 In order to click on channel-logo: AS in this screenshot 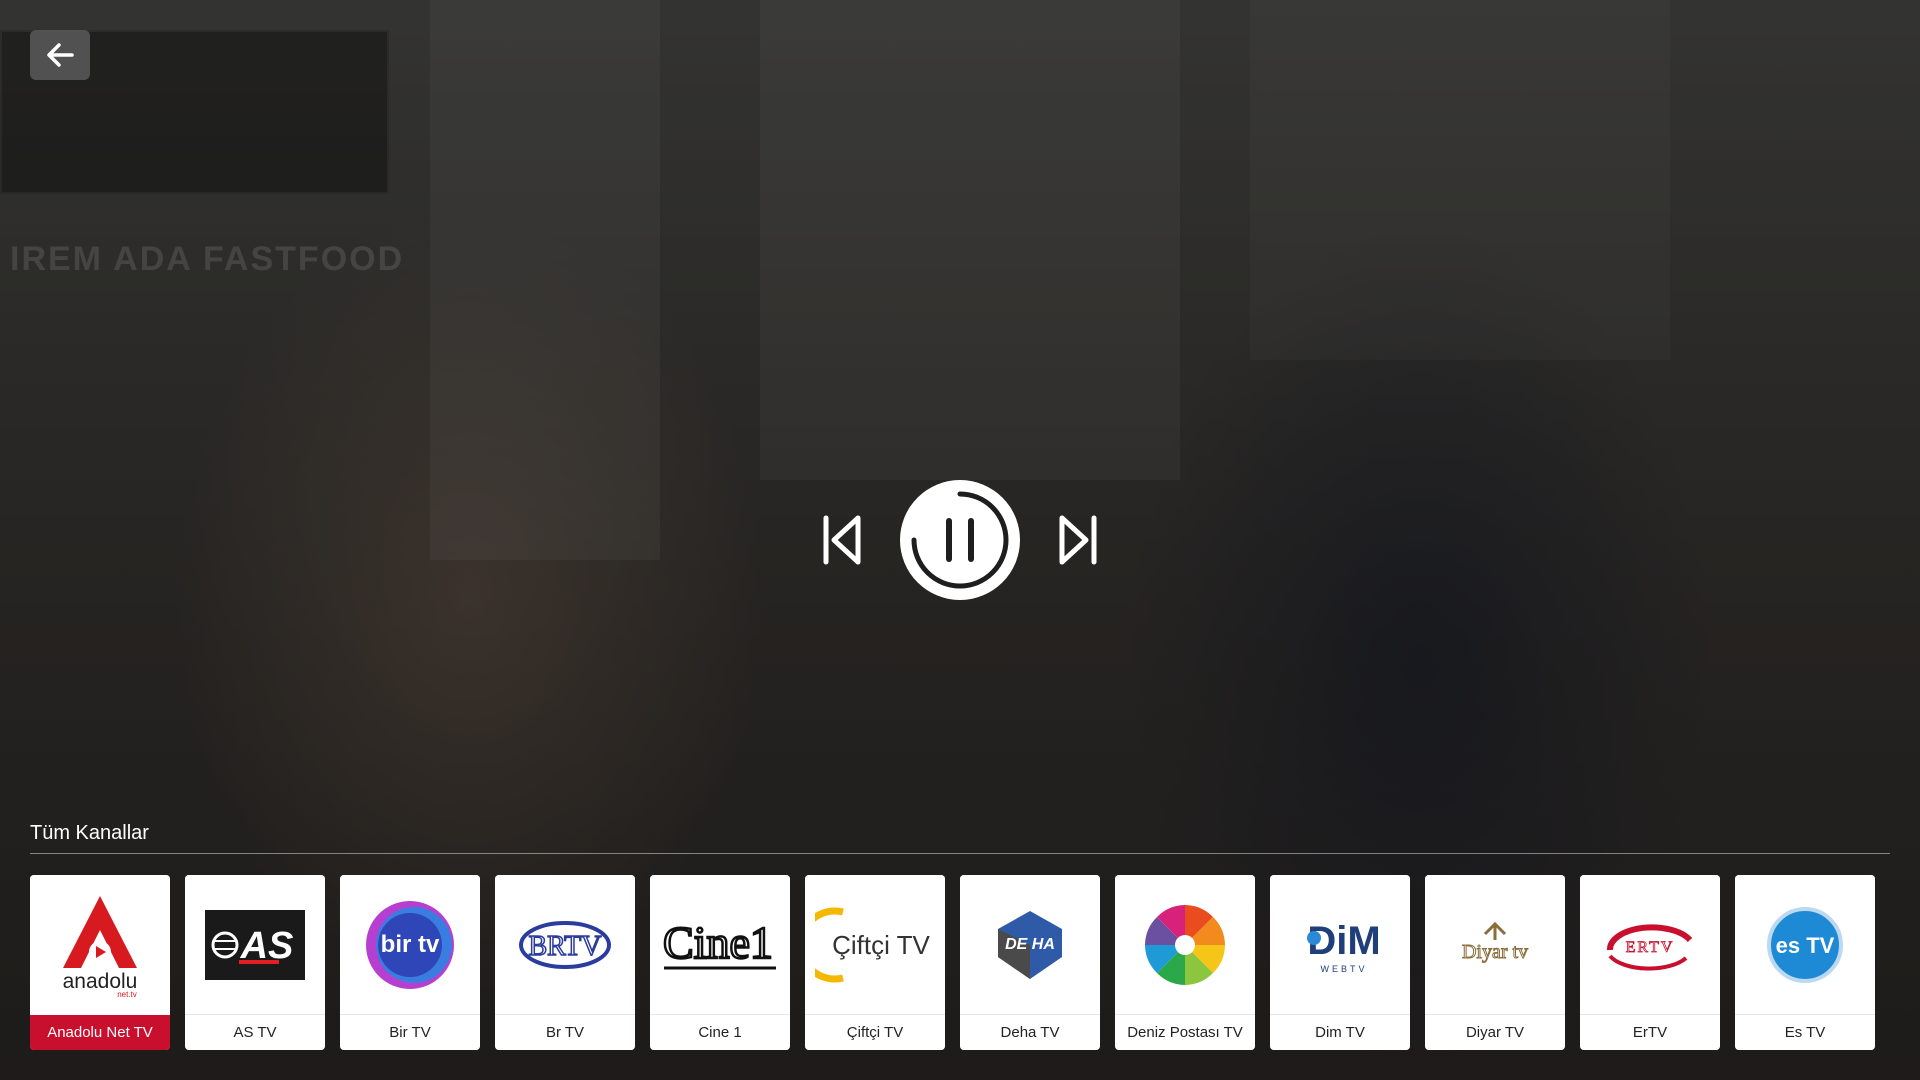, I will do `click(255, 945)`.